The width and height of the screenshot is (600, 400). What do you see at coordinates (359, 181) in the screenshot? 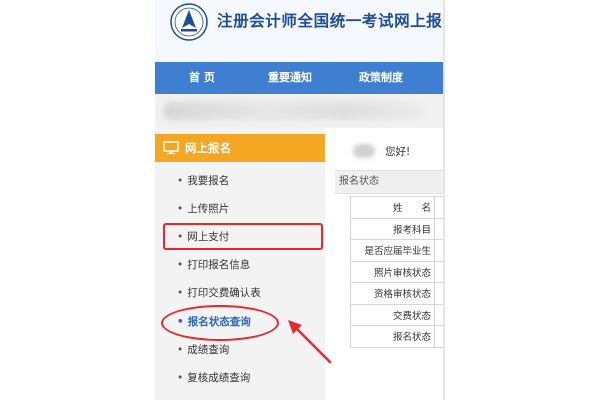
I see `status-section-title: 报名状态` at bounding box center [359, 181].